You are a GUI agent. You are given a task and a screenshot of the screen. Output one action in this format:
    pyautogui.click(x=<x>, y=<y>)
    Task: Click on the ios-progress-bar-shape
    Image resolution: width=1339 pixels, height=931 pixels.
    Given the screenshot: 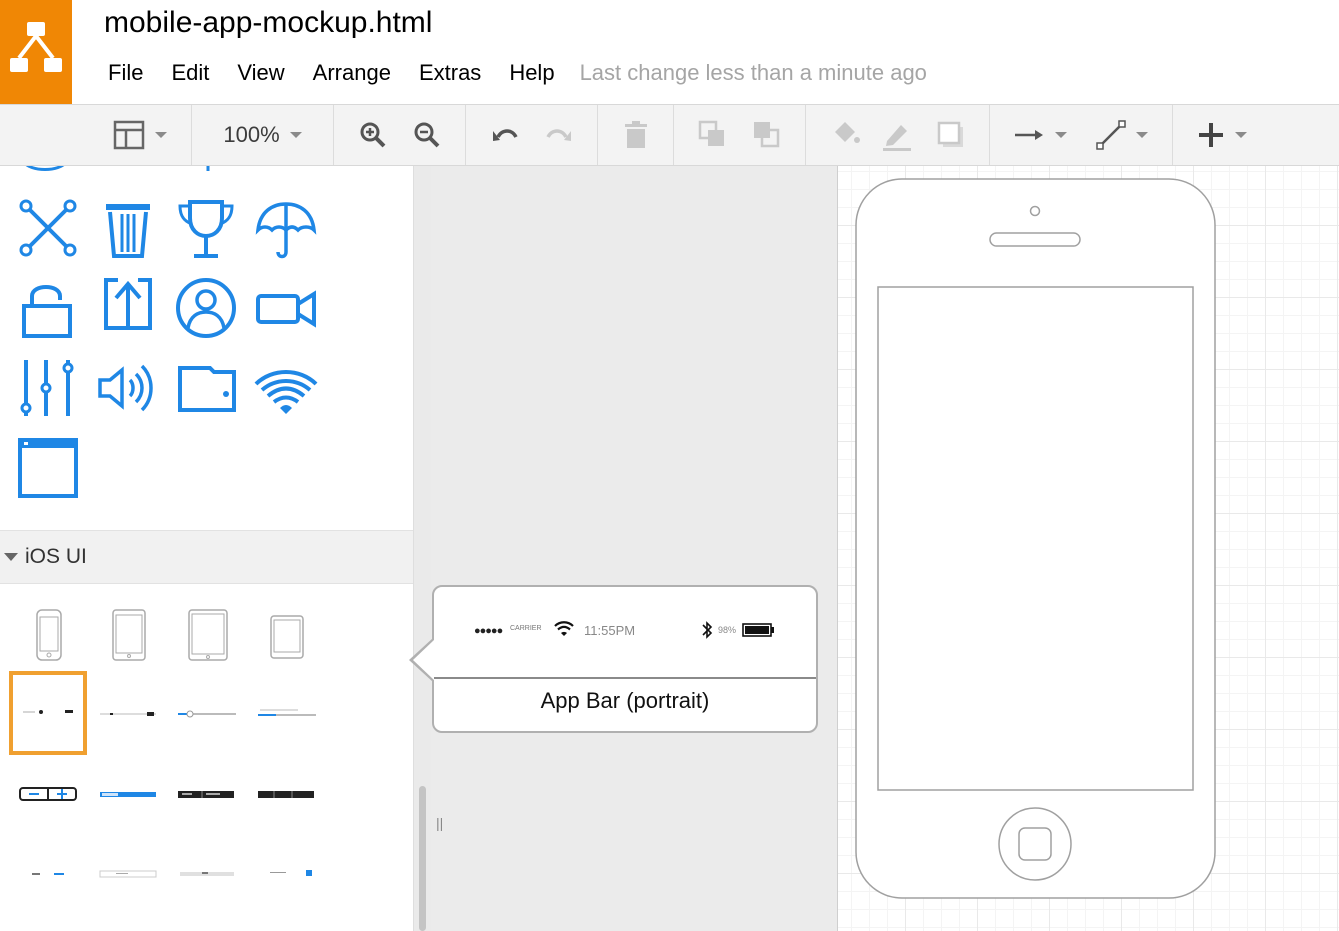 What is the action you would take?
    pyautogui.click(x=286, y=714)
    